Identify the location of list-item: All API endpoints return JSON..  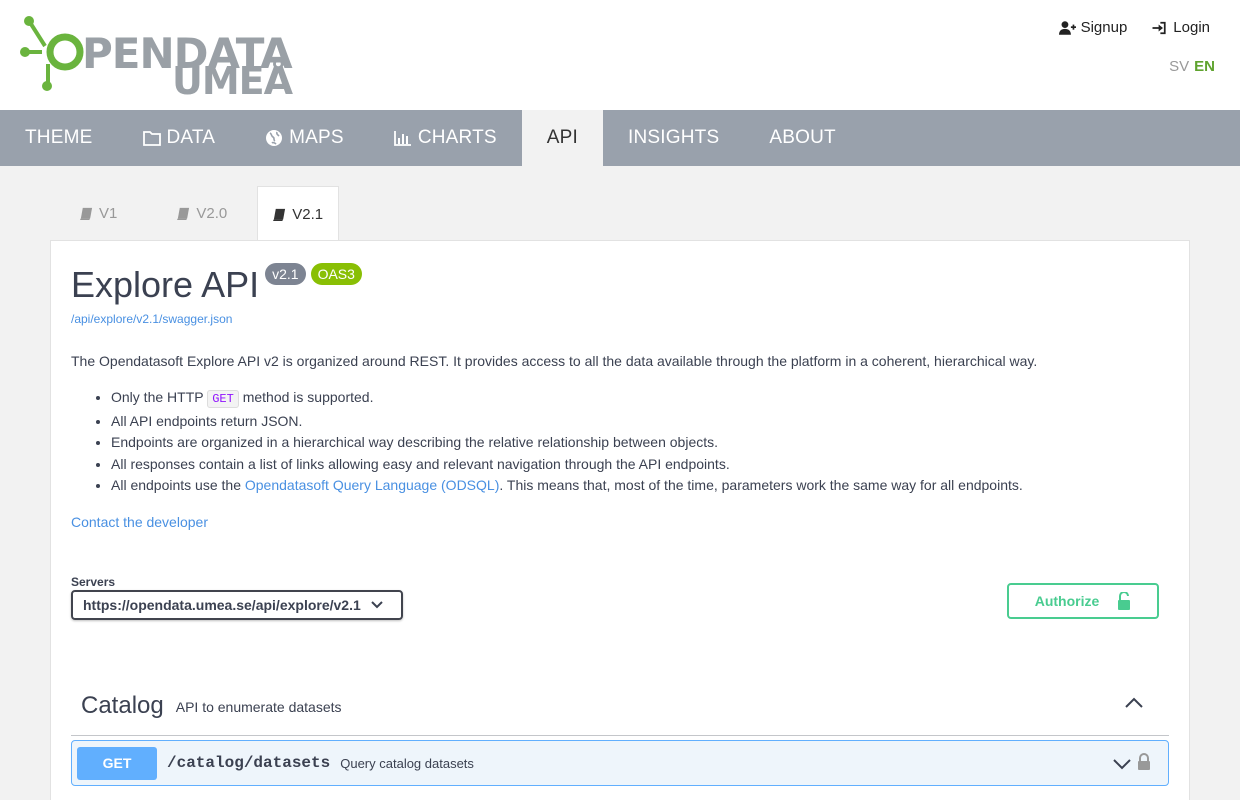
(567, 422).